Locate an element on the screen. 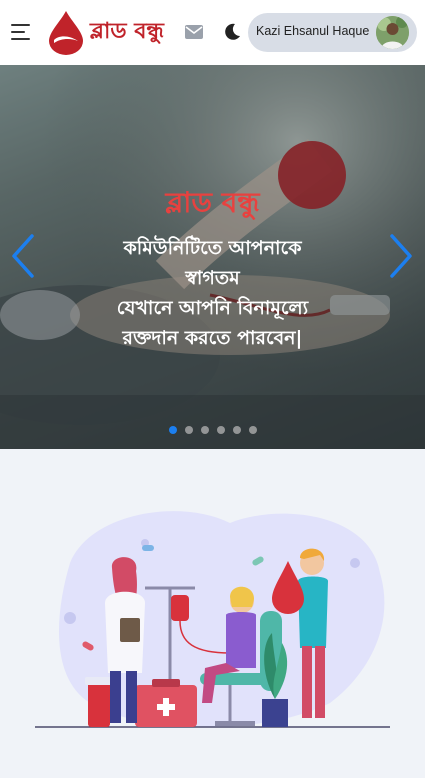  chevron-right-icon is located at coordinates (401, 256).